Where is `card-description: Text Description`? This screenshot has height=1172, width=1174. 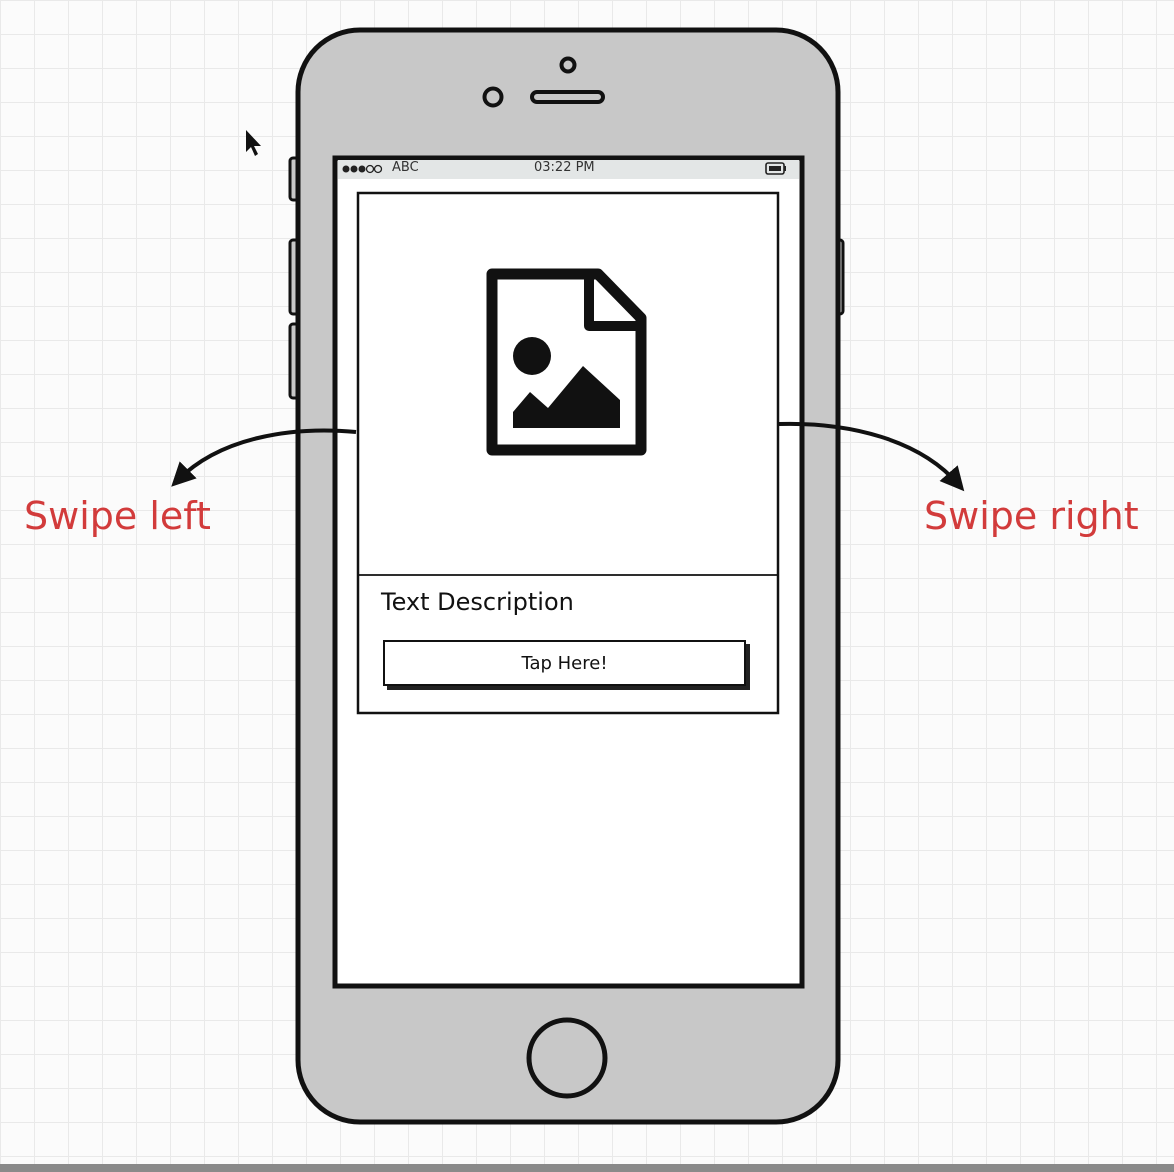
card-description: Text Description is located at coordinates (477, 602).